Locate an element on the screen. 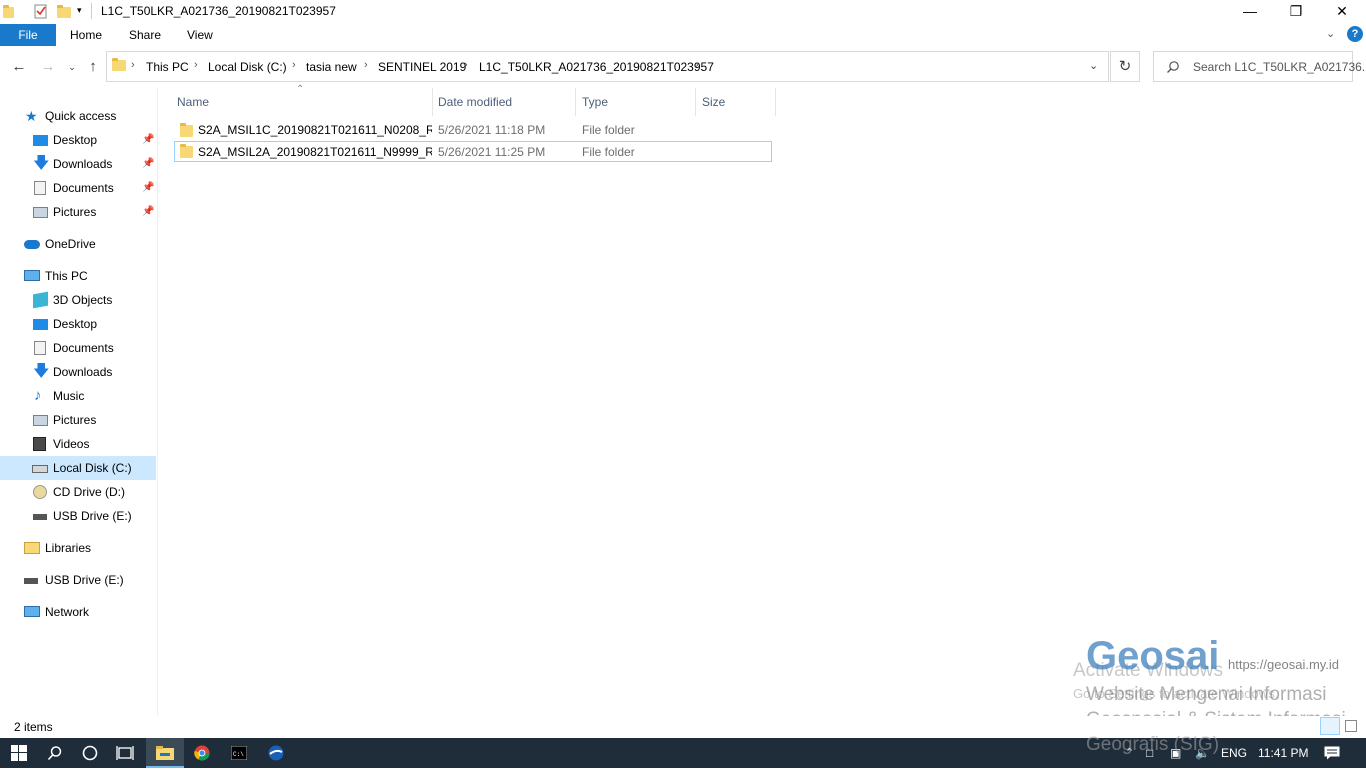  nav-label: Documents is located at coordinates (83, 188).